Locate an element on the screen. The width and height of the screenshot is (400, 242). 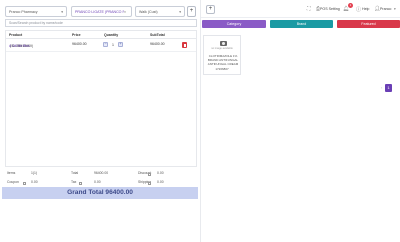
featured-button: Featured is located at coordinates (368, 24).